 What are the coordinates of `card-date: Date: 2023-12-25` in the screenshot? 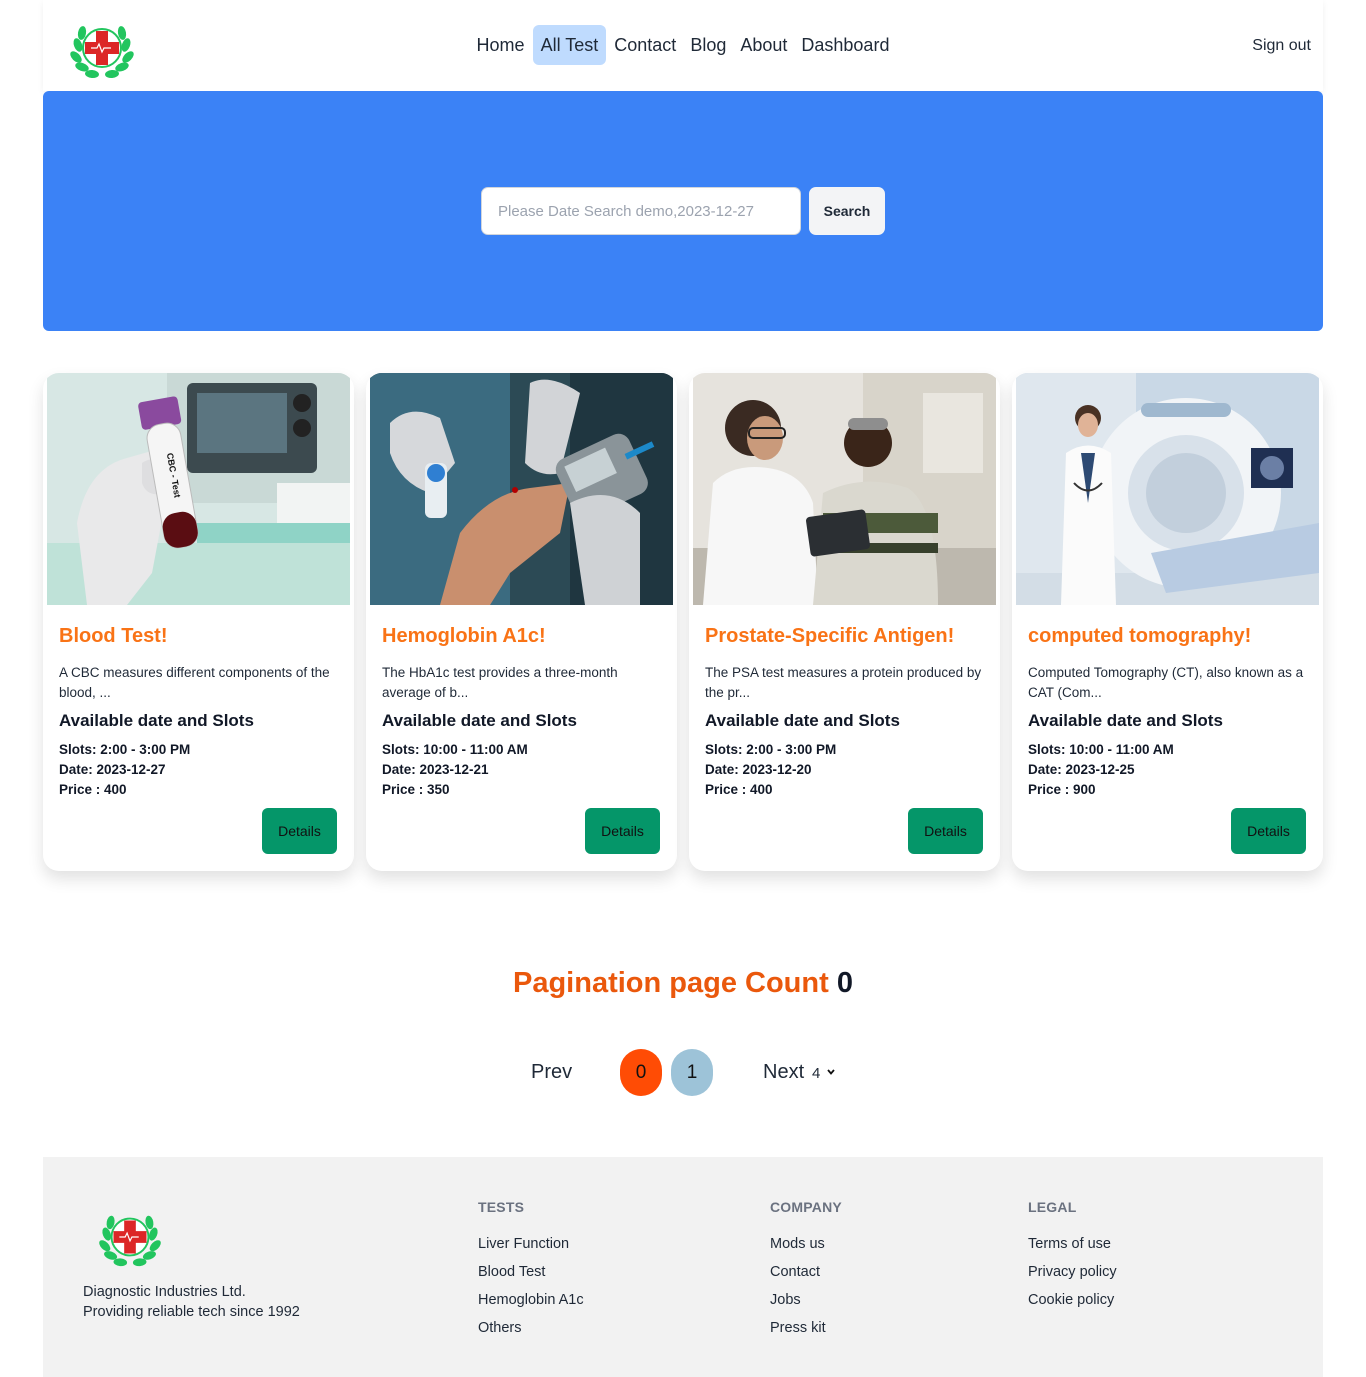 It's located at (1081, 769).